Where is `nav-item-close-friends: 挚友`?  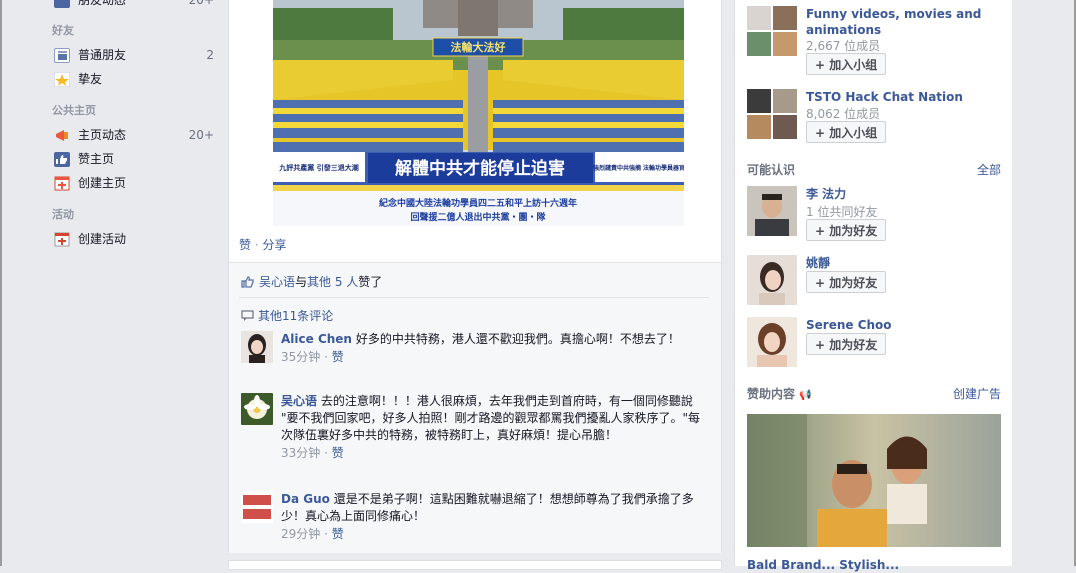
nav-item-close-friends: 挚友 is located at coordinates (134, 79).